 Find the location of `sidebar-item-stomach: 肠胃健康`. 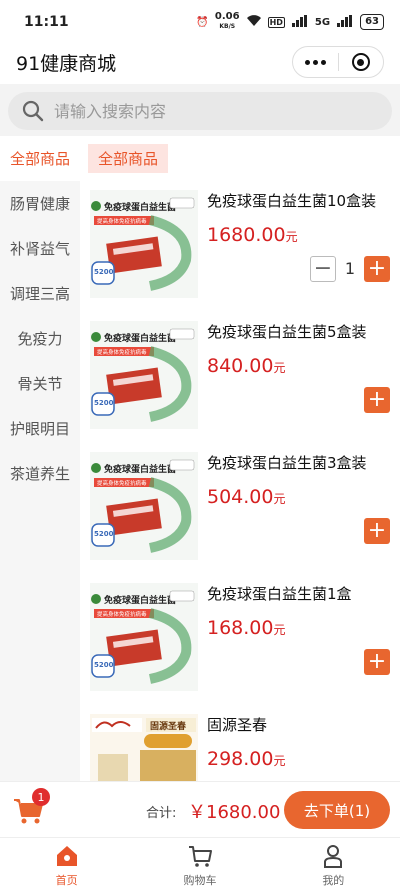

sidebar-item-stomach: 肠胃健康 is located at coordinates (40, 203).